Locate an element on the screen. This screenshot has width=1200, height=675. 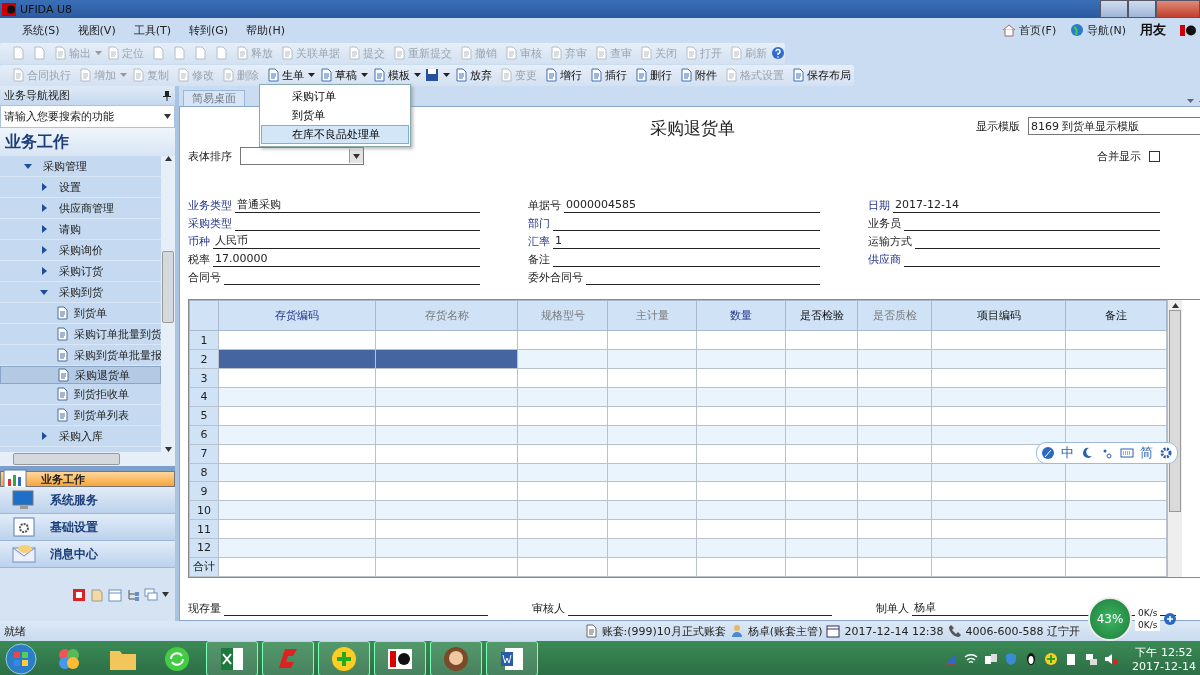
feather-icon is located at coordinates (1048, 453).